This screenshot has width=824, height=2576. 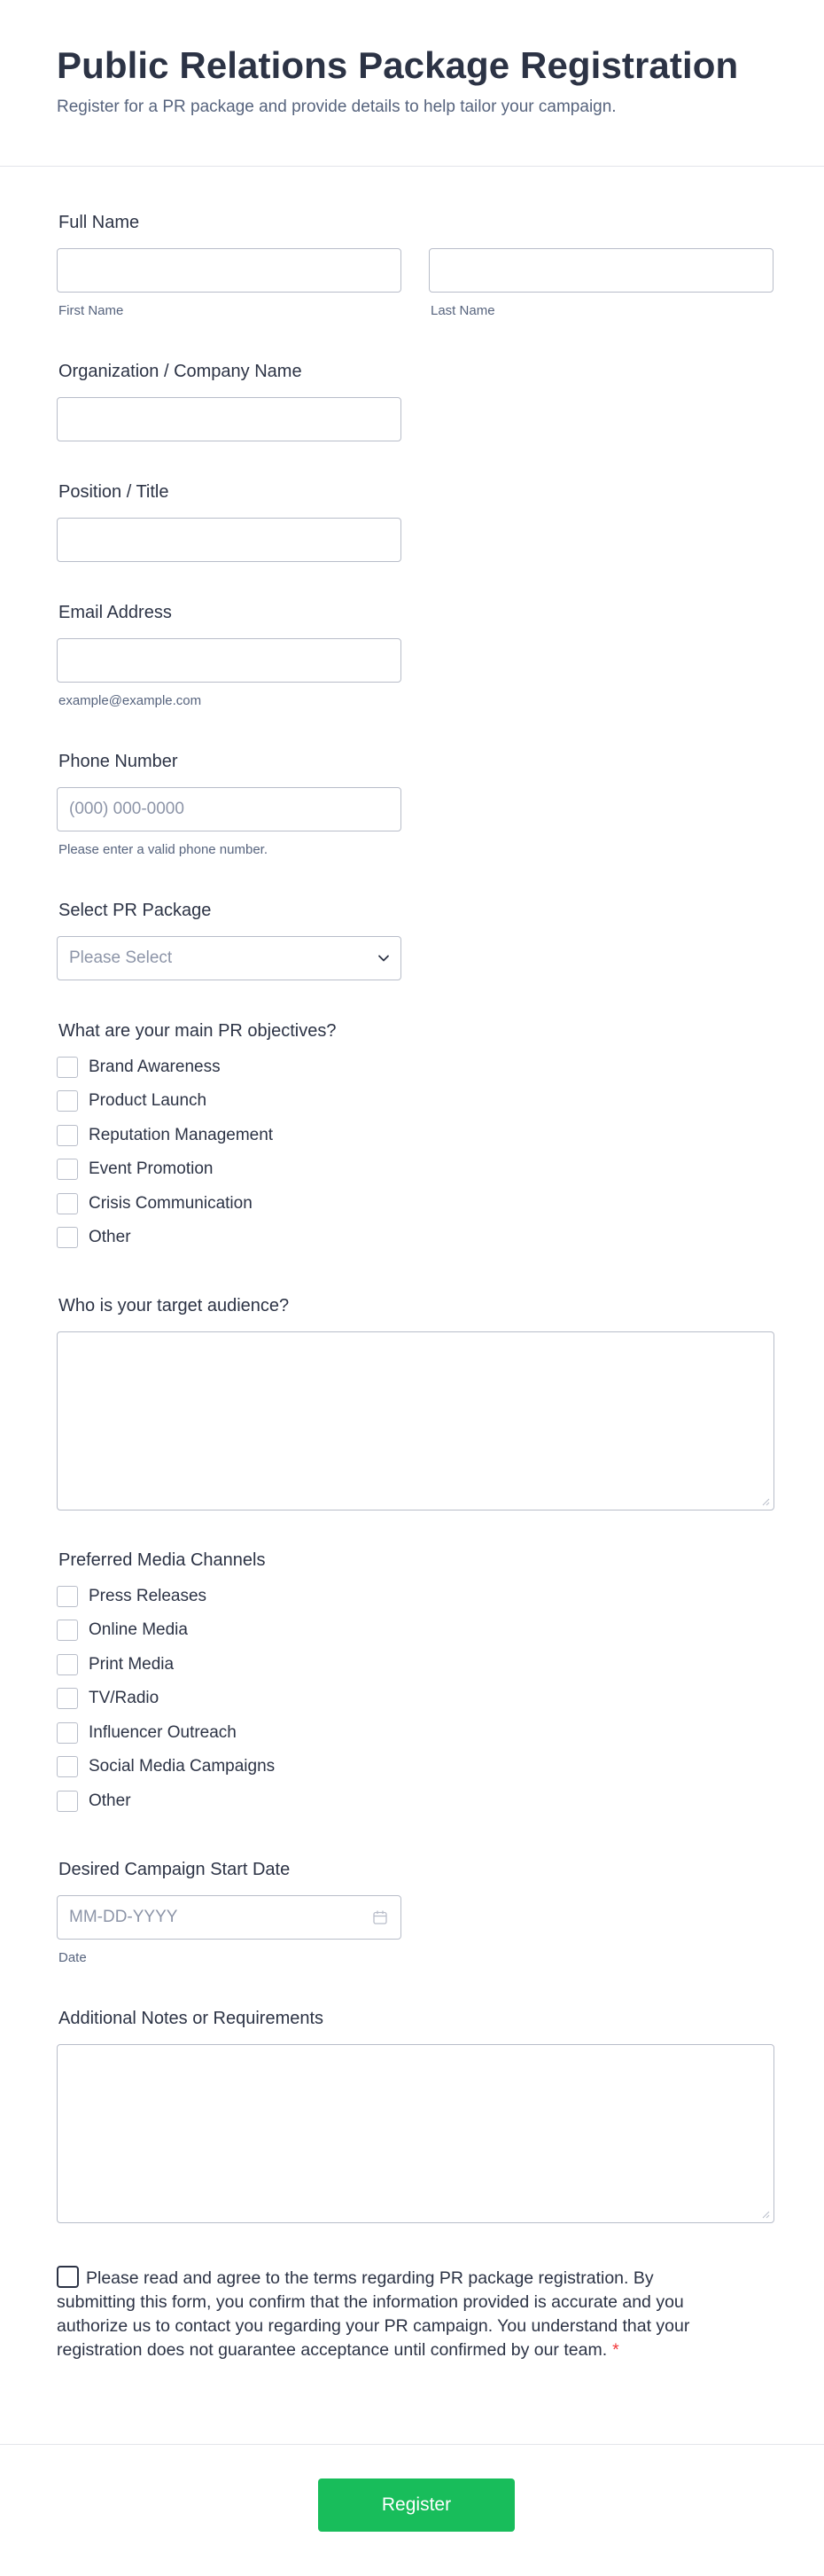 What do you see at coordinates (118, 761) in the screenshot?
I see `phone-label: Phone Number` at bounding box center [118, 761].